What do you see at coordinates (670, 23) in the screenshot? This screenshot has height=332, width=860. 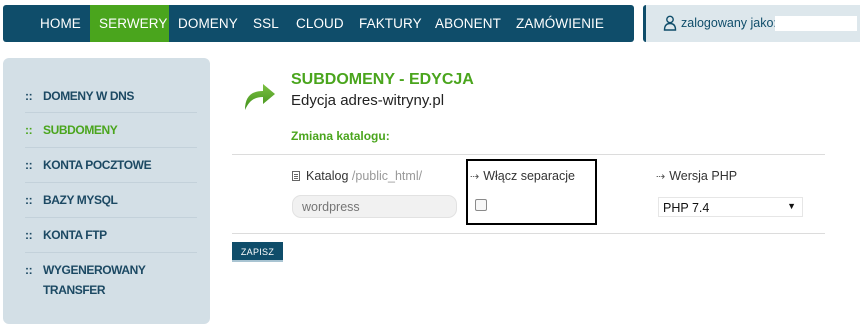 I see `user-icon` at bounding box center [670, 23].